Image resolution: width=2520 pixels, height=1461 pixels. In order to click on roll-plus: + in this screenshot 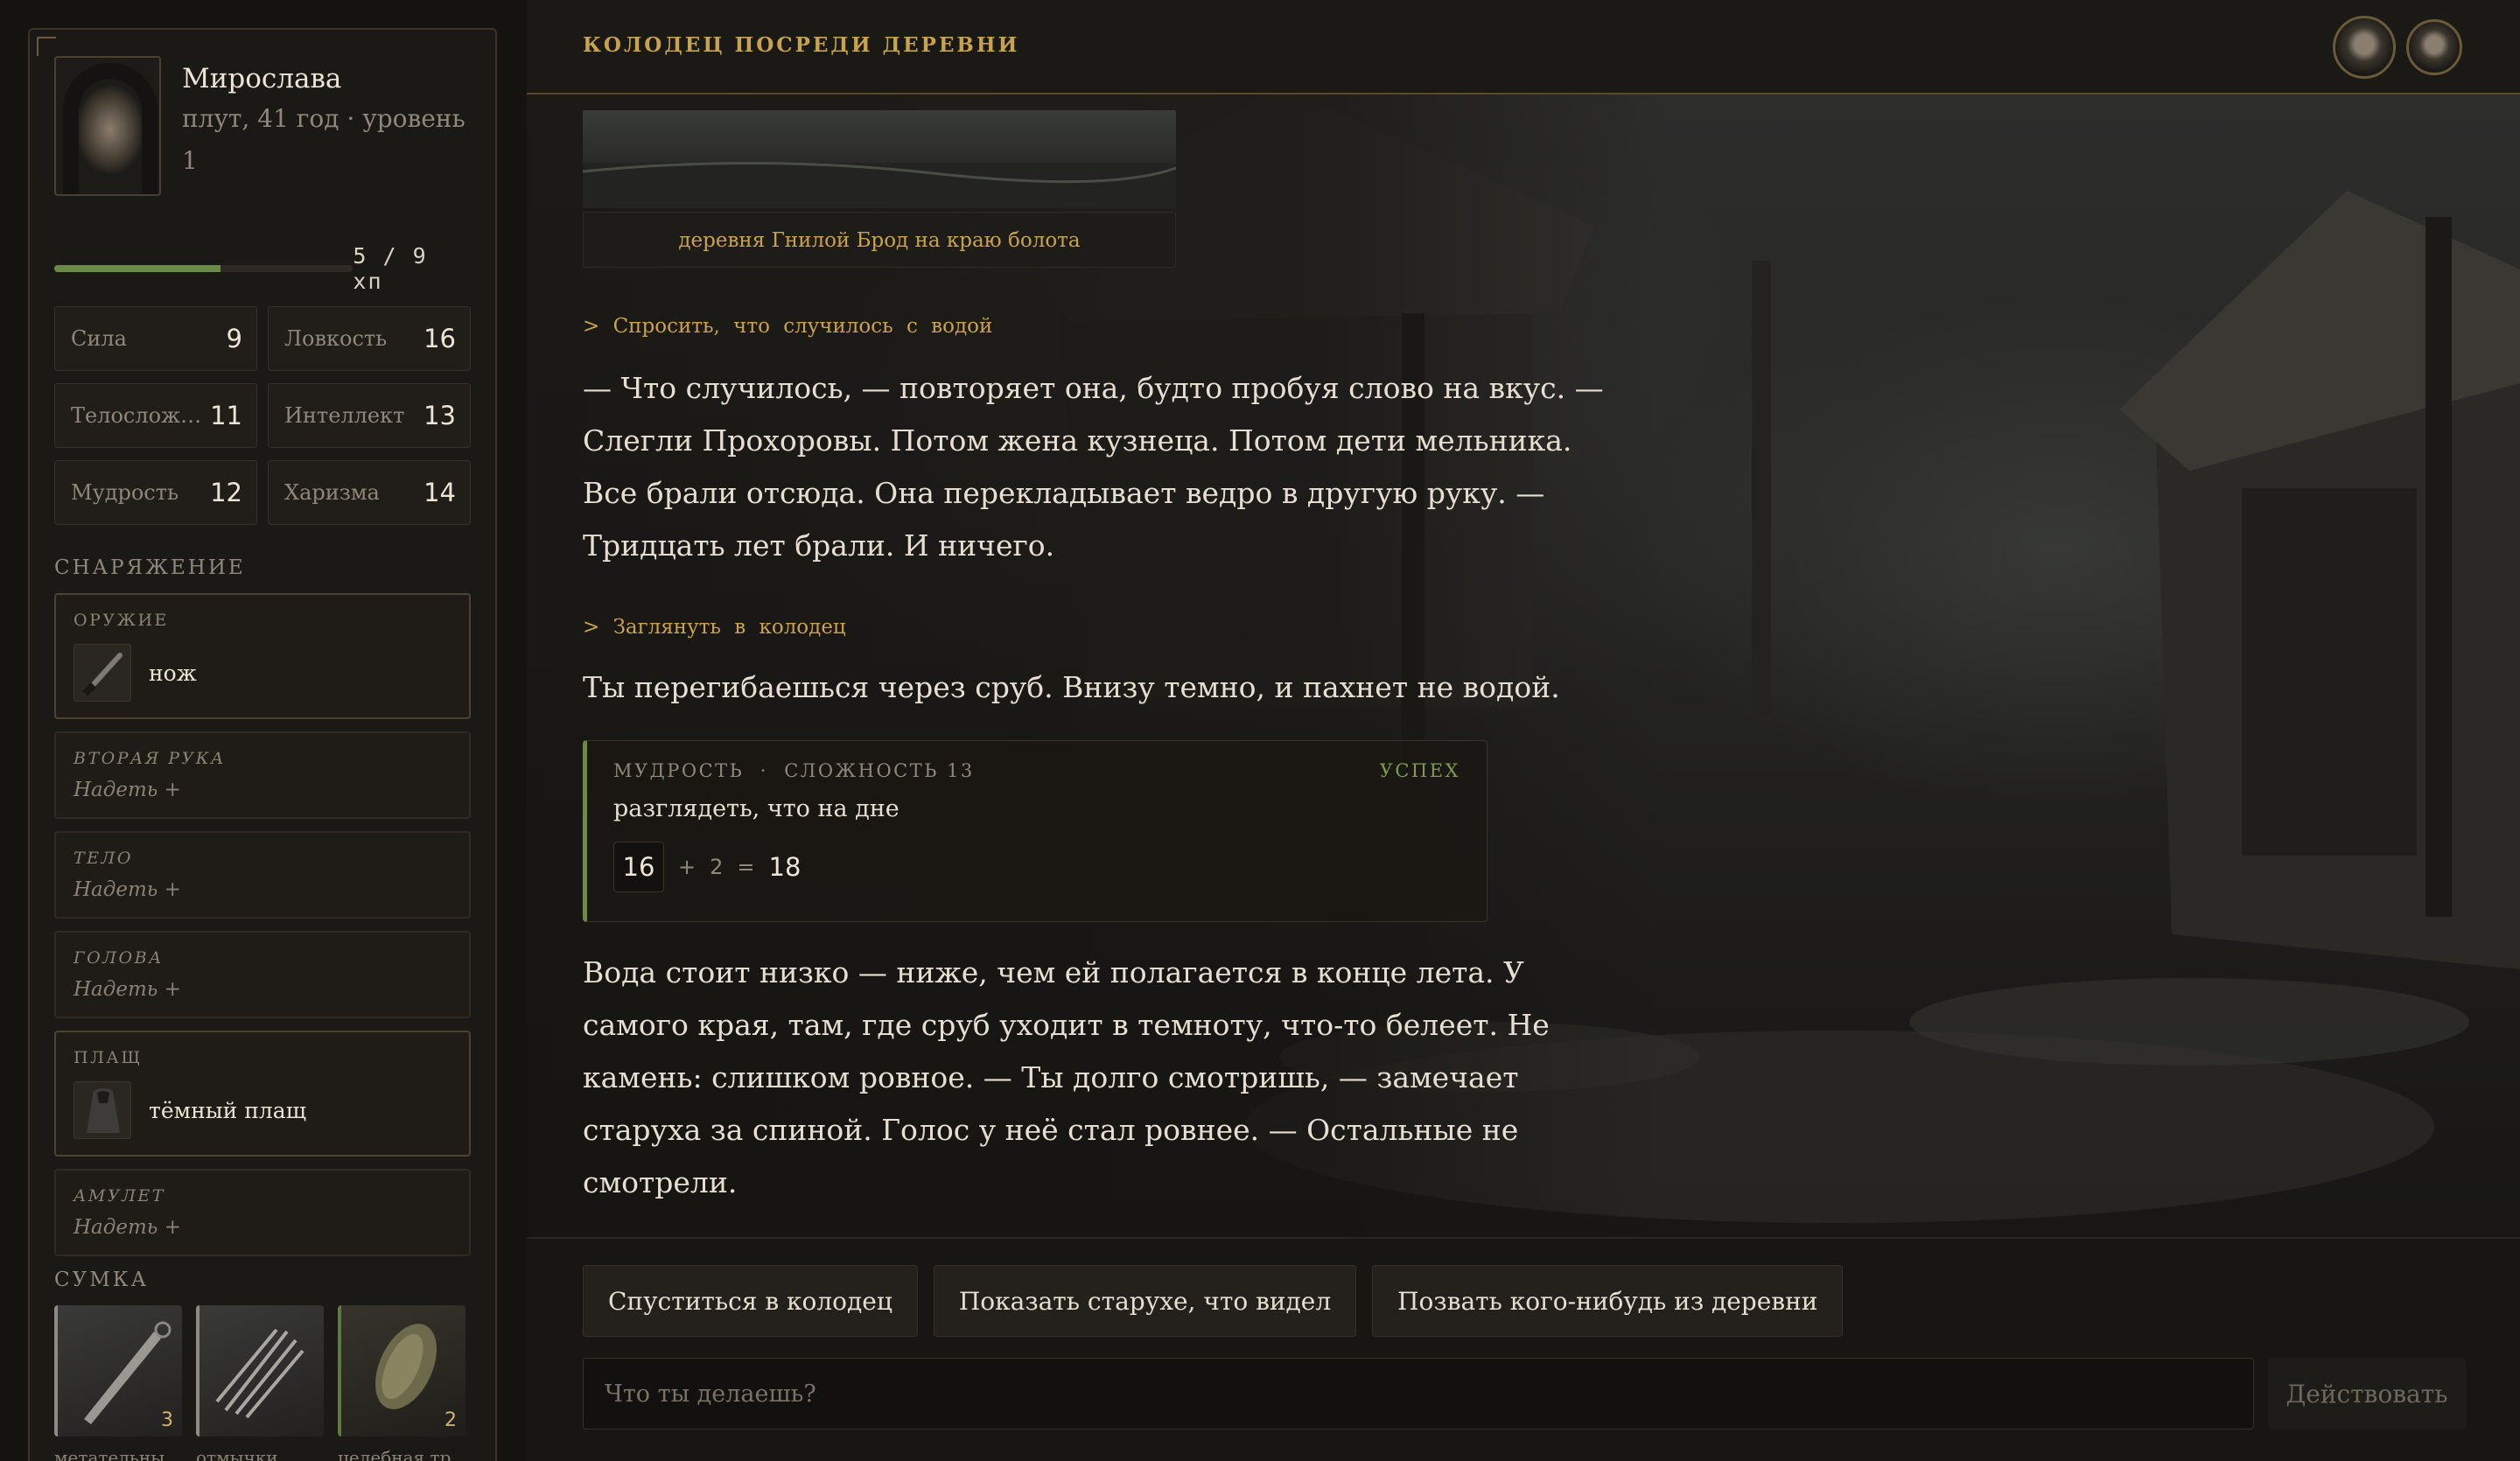, I will do `click(687, 867)`.